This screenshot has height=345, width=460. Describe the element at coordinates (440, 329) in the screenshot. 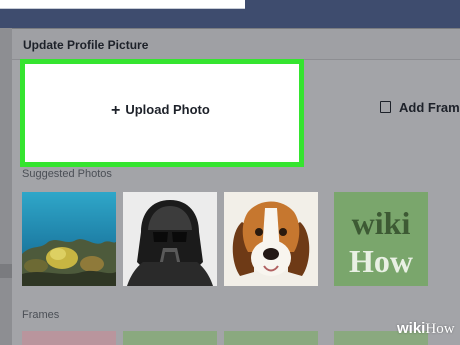

I see `watermark-light: How` at that location.